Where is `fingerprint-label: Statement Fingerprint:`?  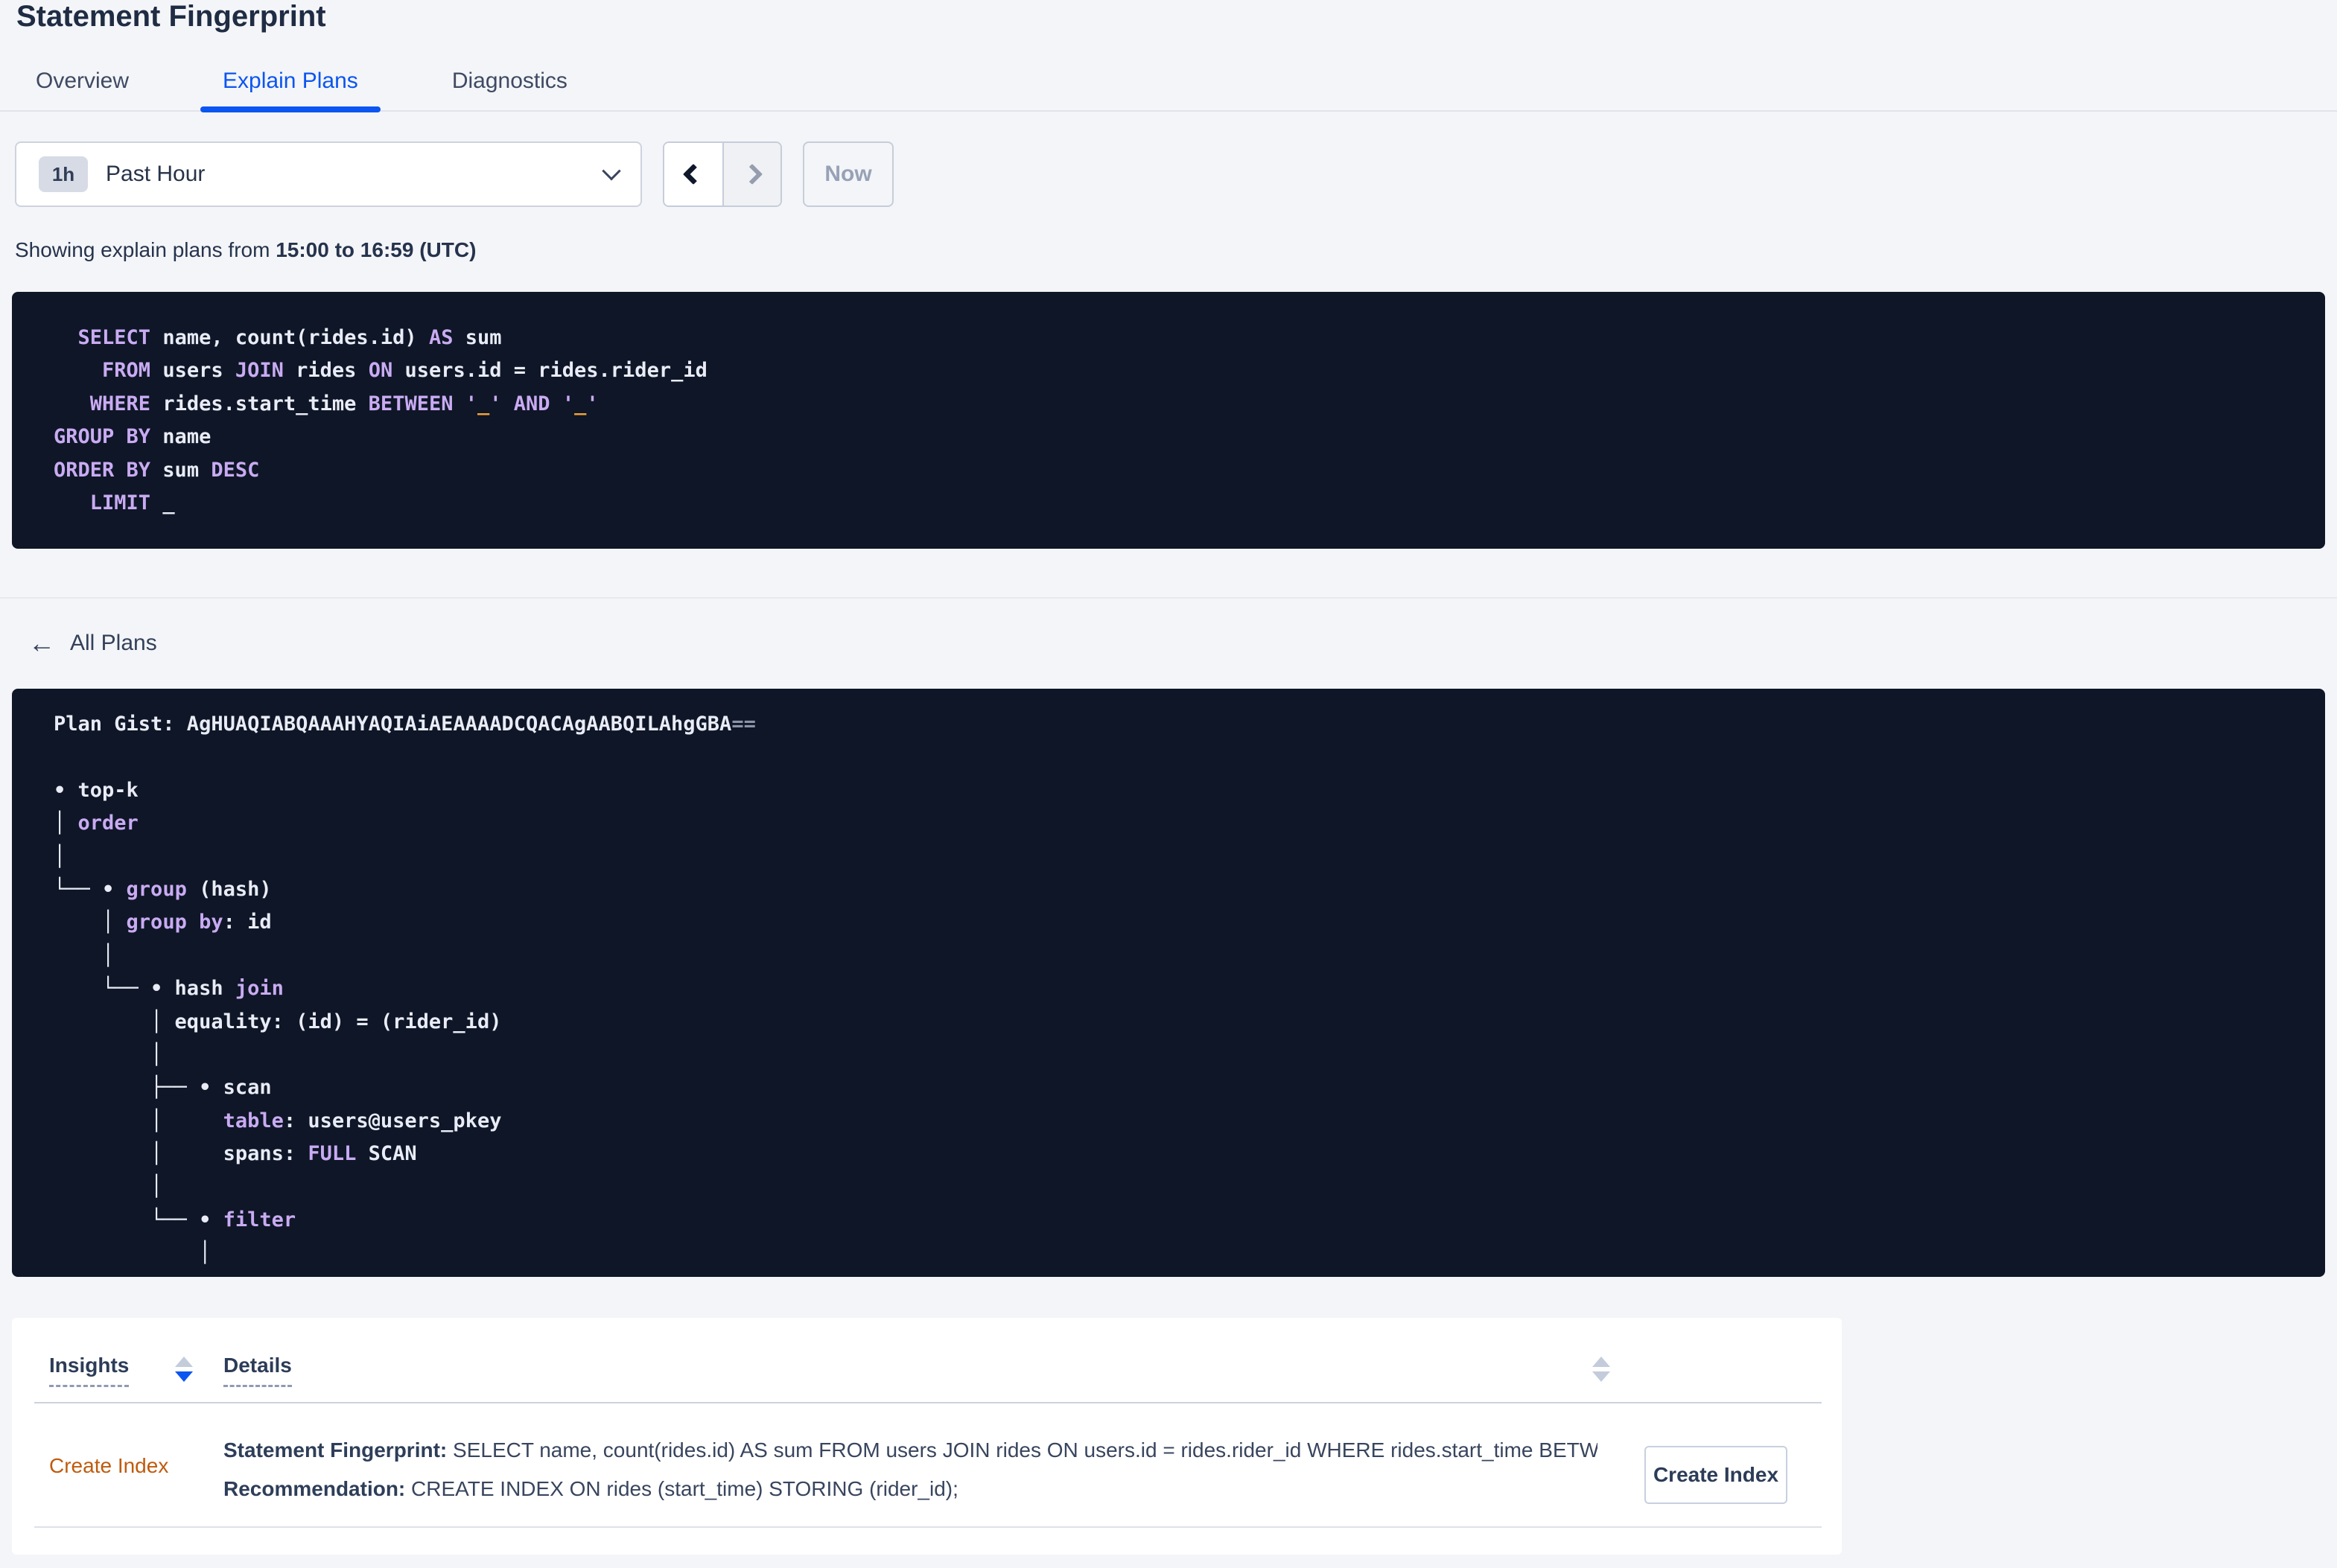 fingerprint-label: Statement Fingerprint: is located at coordinates (336, 1450).